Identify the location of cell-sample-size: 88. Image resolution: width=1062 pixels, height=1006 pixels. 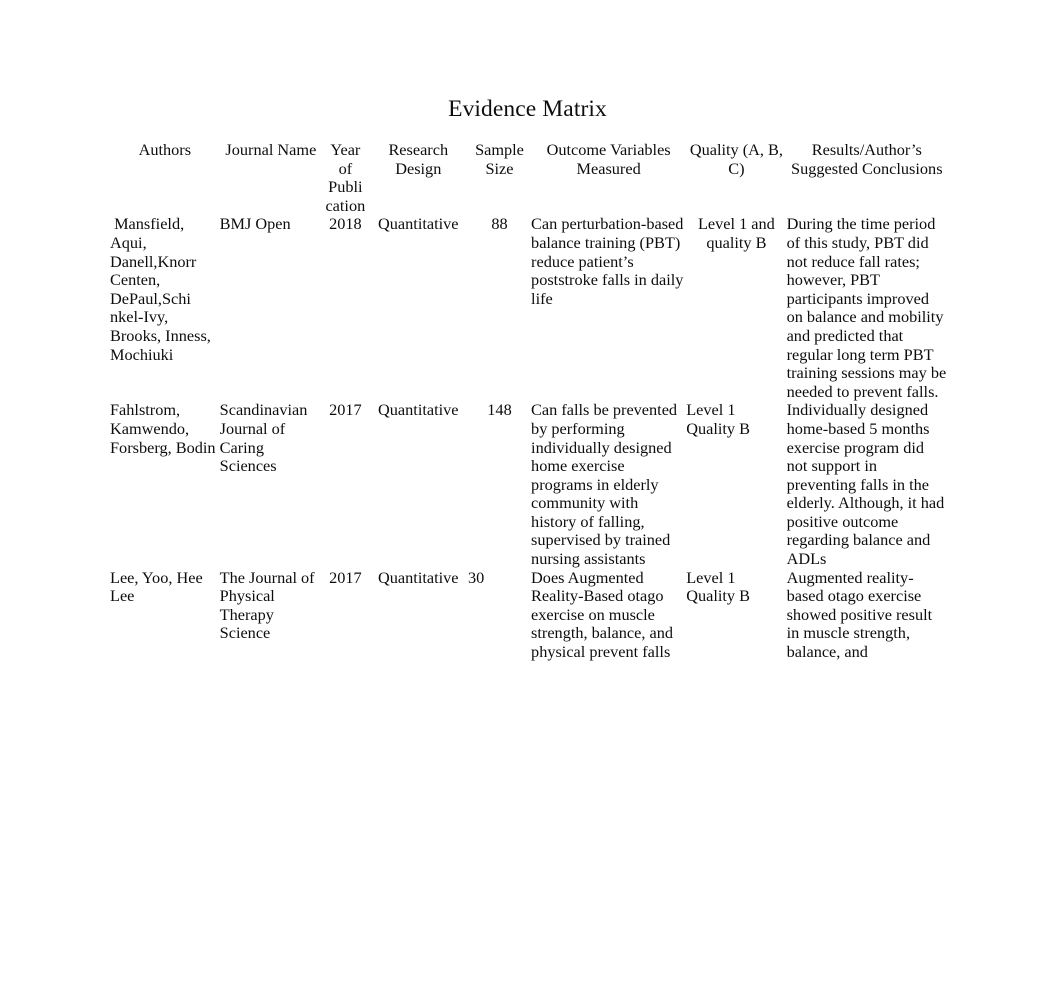
(499, 224).